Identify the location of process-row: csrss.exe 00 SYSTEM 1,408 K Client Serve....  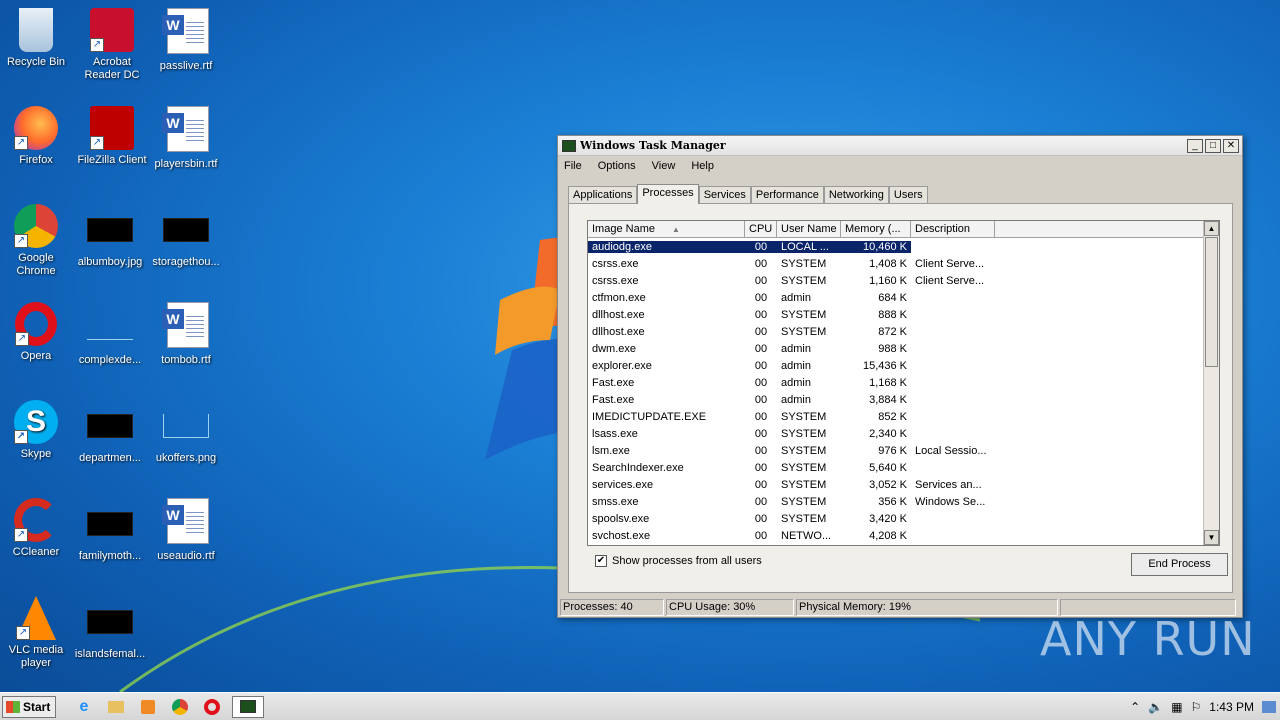
(903, 263).